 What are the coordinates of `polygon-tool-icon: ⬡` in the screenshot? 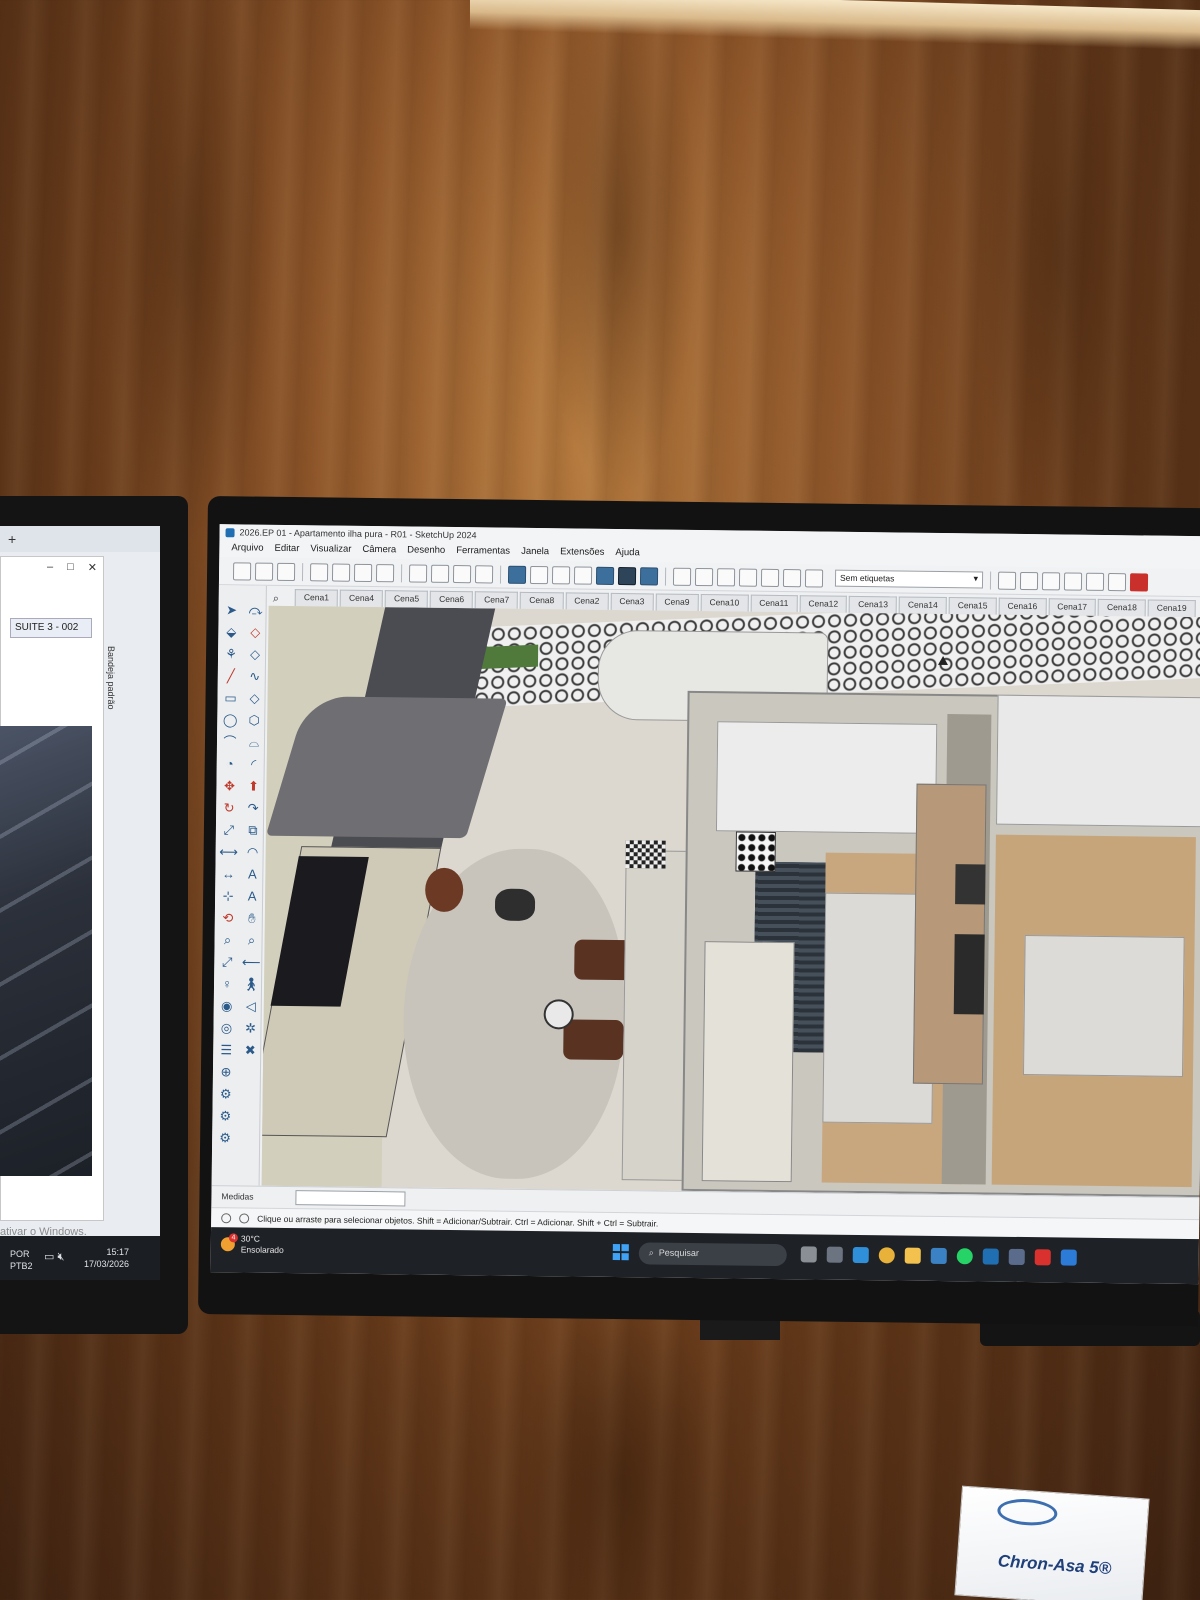 It's located at (254, 720).